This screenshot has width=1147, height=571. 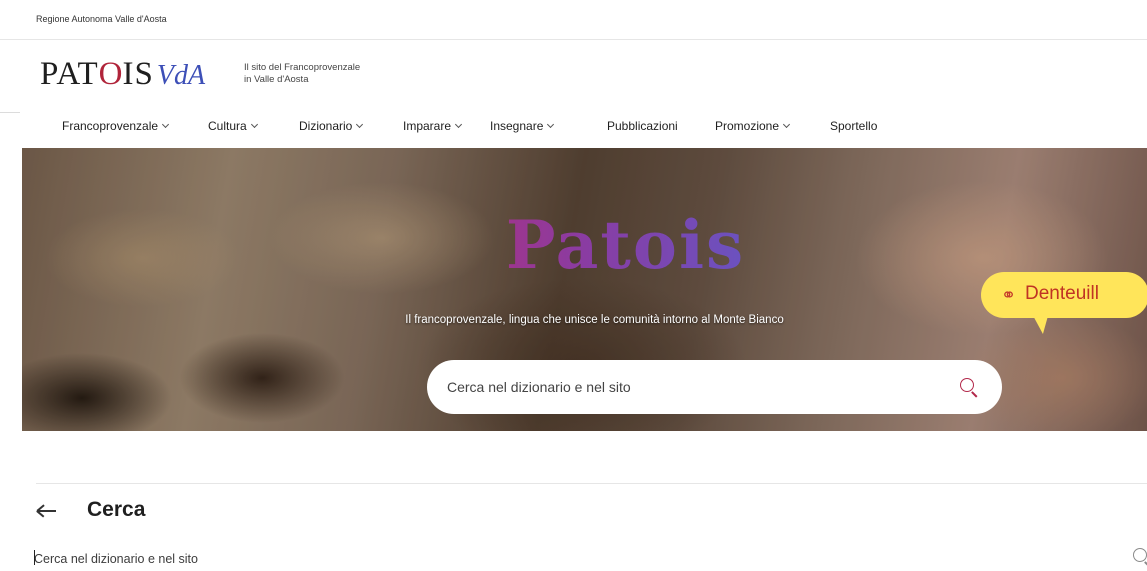 I want to click on site-logo: PAT O IS VdA, so click(x=122, y=74).